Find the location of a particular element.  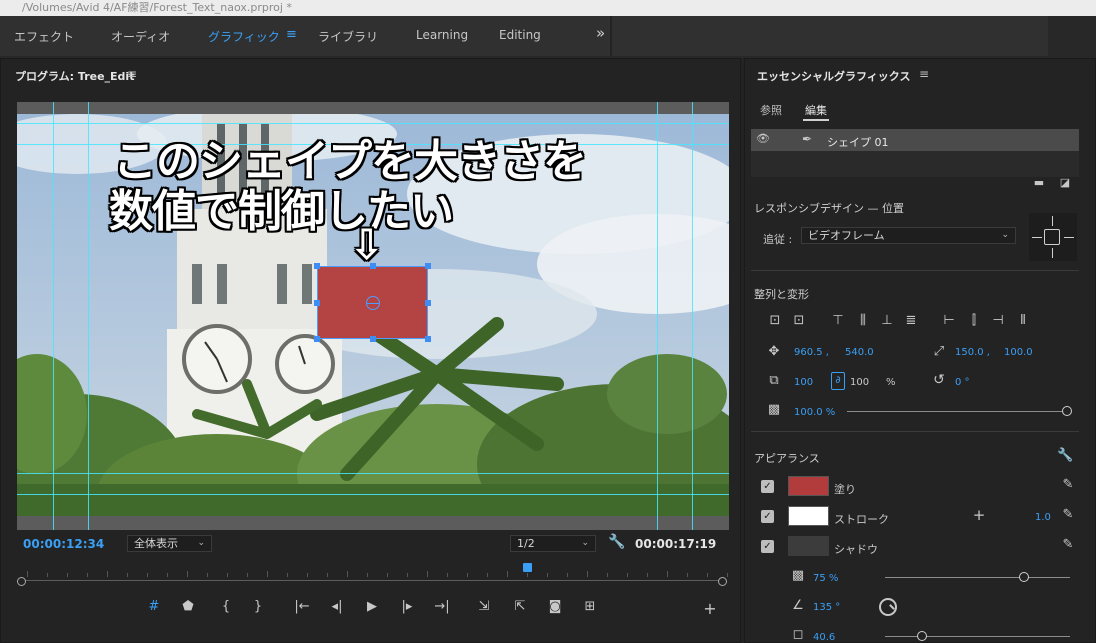

camera-icon: ◙ is located at coordinates (555, 606).